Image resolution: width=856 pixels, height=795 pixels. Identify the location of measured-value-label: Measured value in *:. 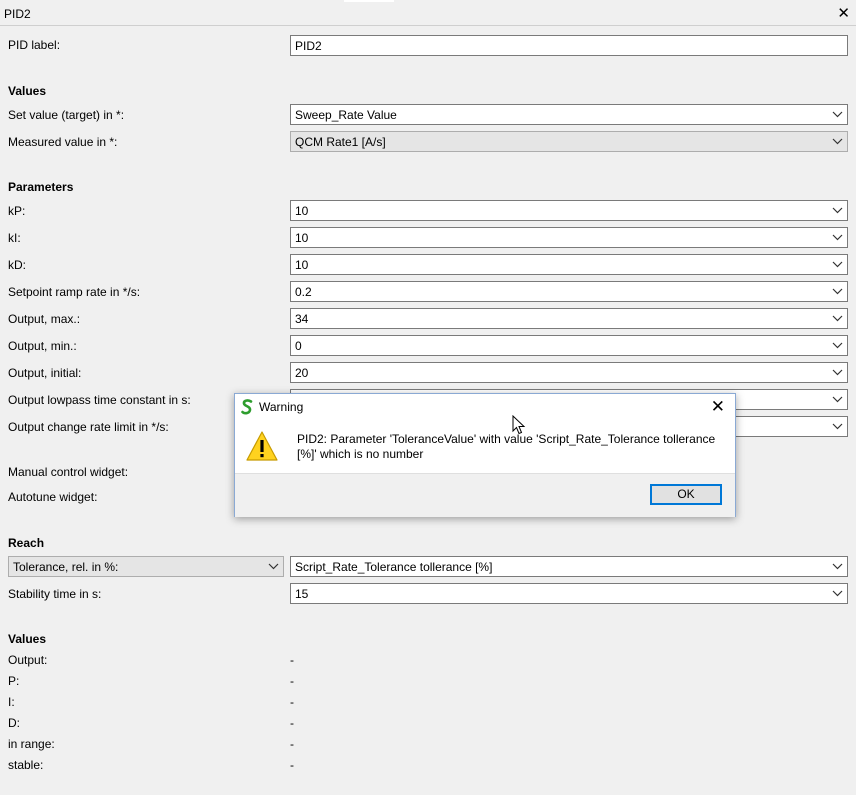
(63, 142).